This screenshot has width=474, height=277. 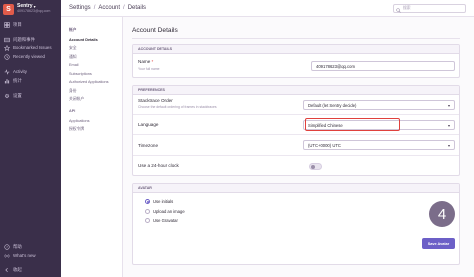 What do you see at coordinates (165, 220) in the screenshot?
I see `radio-label: Use Gravatar` at bounding box center [165, 220].